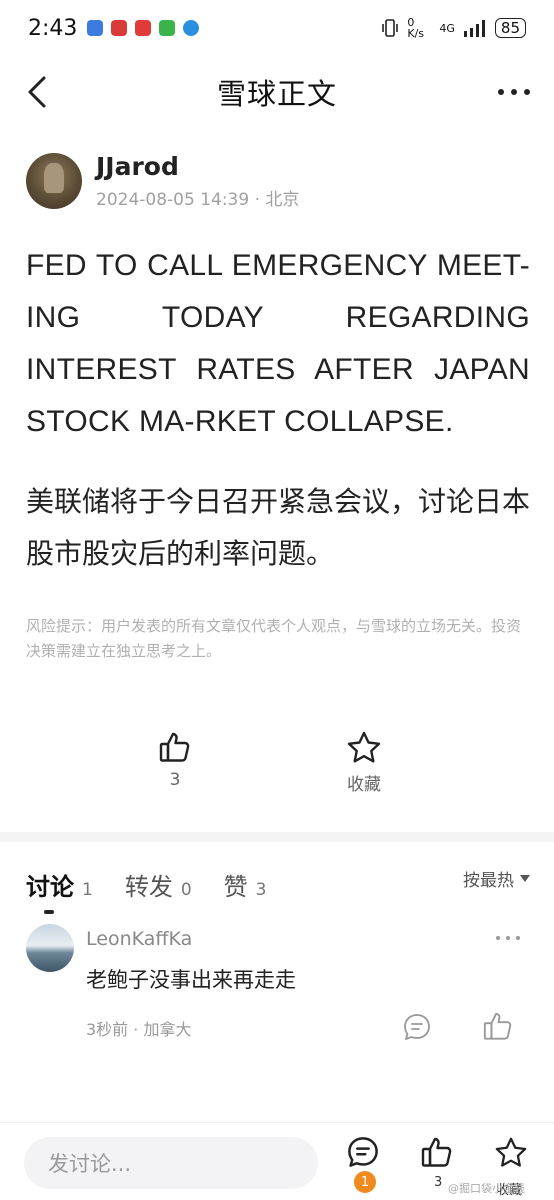 The width and height of the screenshot is (554, 1200). What do you see at coordinates (198, 200) in the screenshot?
I see `post-meta: 2024-08-05 14:39 · 北京` at bounding box center [198, 200].